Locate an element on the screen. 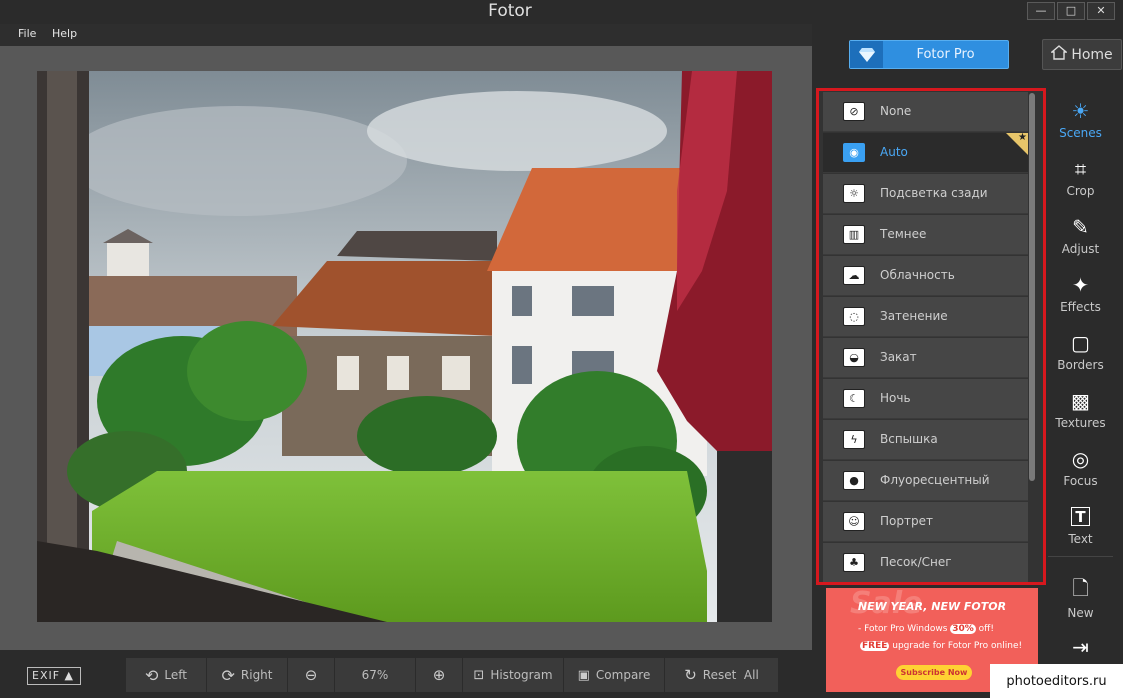 This screenshot has width=1123, height=698. scene-item-sunset: ◒ Закат is located at coordinates (925, 358).